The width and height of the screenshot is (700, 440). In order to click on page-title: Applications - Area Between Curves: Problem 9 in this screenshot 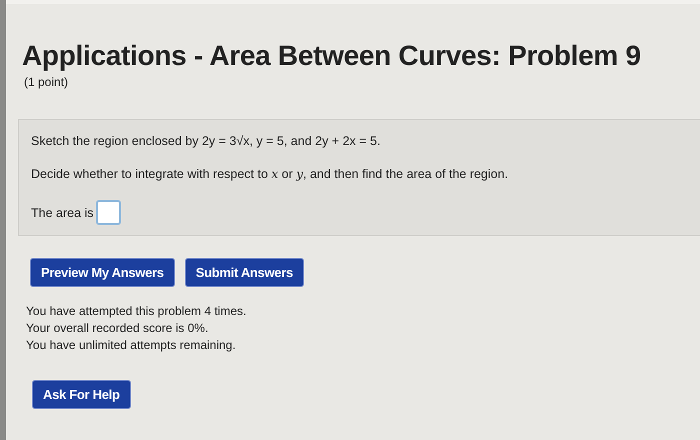, I will do `click(332, 56)`.